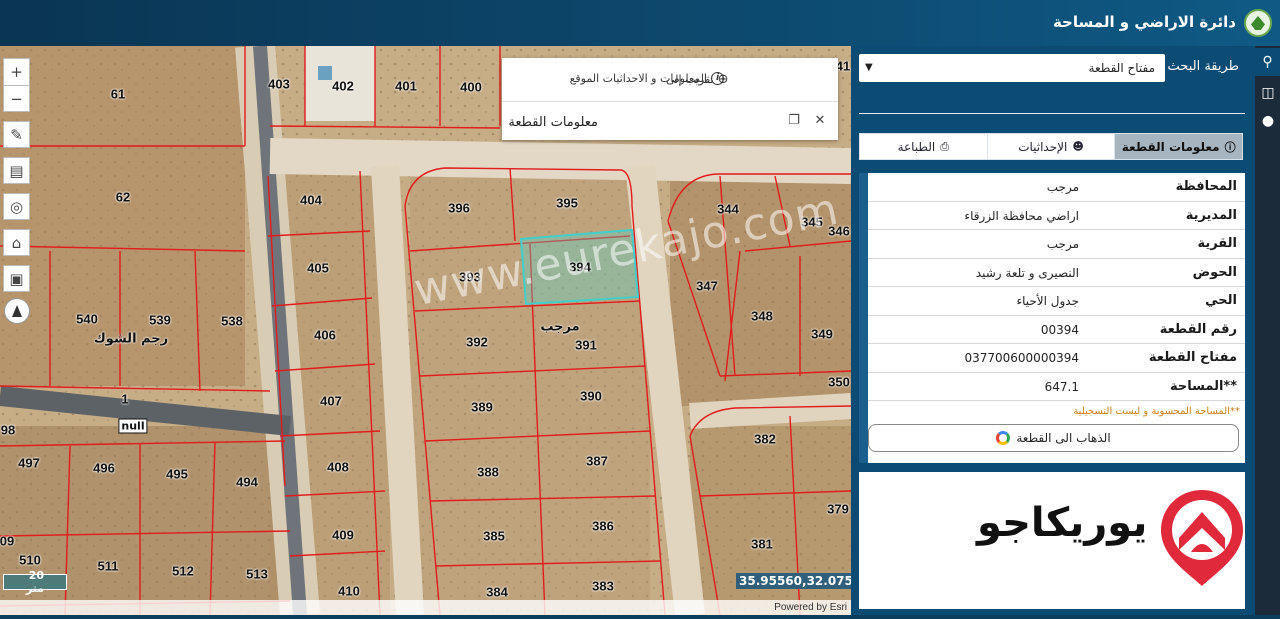 The width and height of the screenshot is (1280, 619). What do you see at coordinates (863, 318) in the screenshot?
I see `info-accent-bar` at bounding box center [863, 318].